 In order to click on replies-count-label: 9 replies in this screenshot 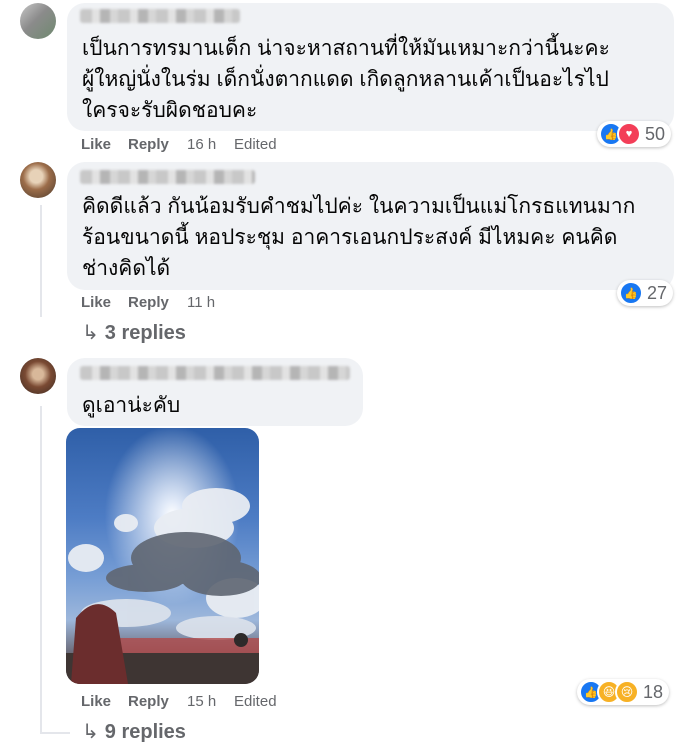, I will do `click(145, 732)`.